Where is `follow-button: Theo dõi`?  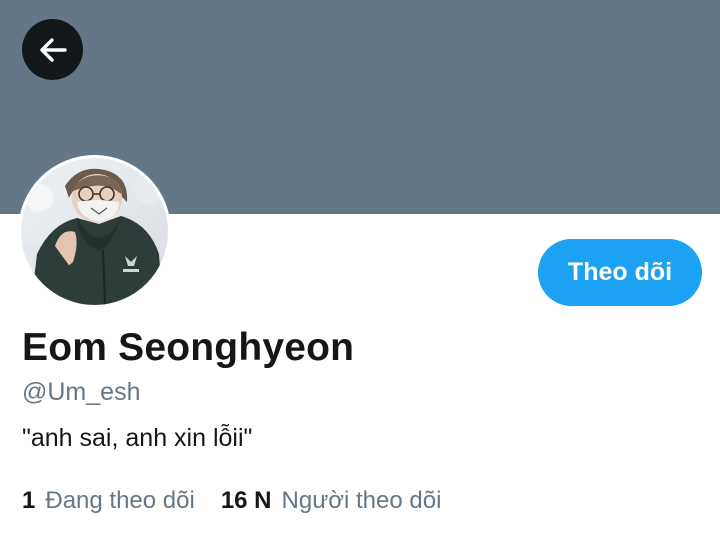 follow-button: Theo dõi is located at coordinates (620, 272).